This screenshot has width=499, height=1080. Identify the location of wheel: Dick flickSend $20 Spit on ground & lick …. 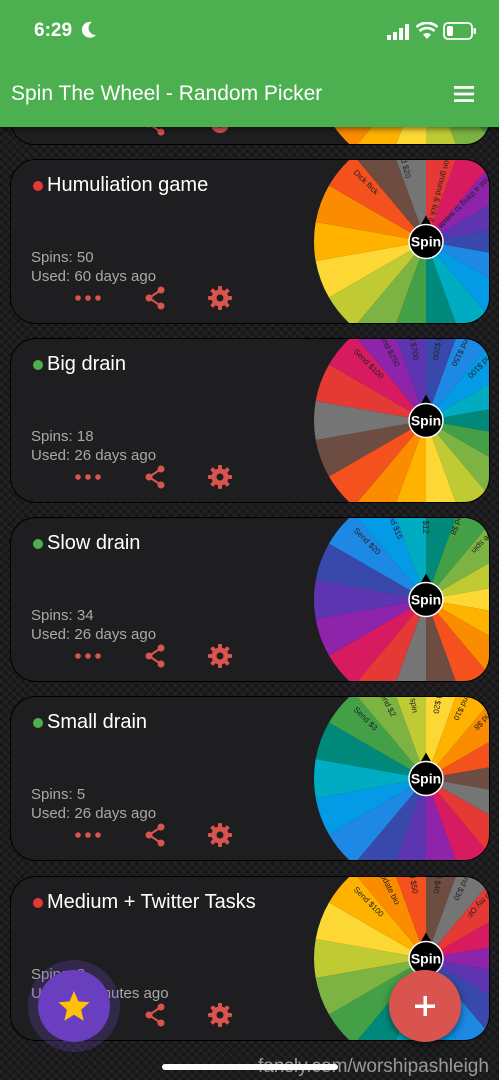
(397, 241).